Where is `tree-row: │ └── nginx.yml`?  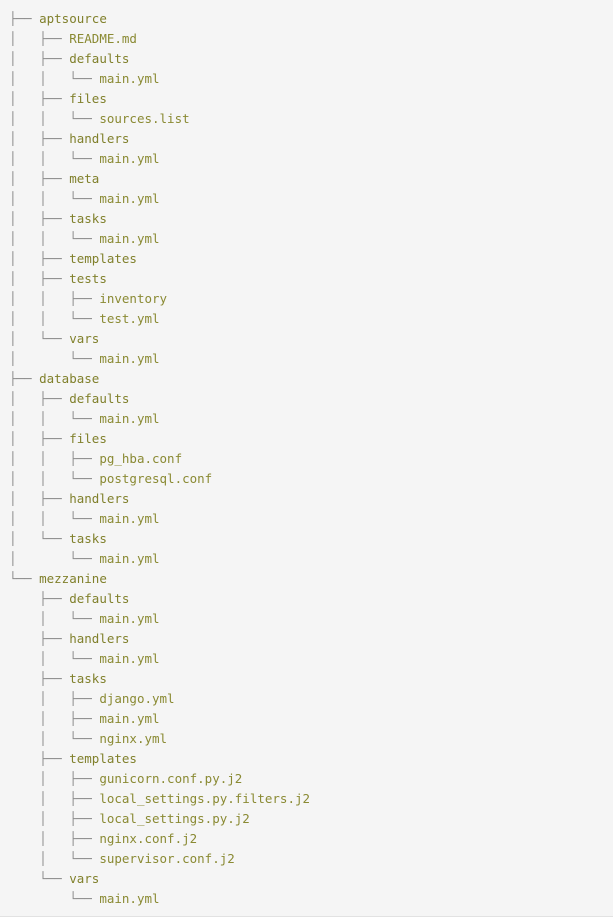
tree-row: │ └── nginx.yml is located at coordinates (306, 739).